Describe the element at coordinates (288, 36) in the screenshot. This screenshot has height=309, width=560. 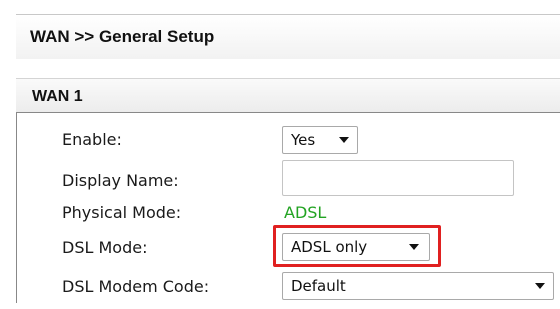
I see `breadcrumb-bar: WAN >> General Setup` at that location.